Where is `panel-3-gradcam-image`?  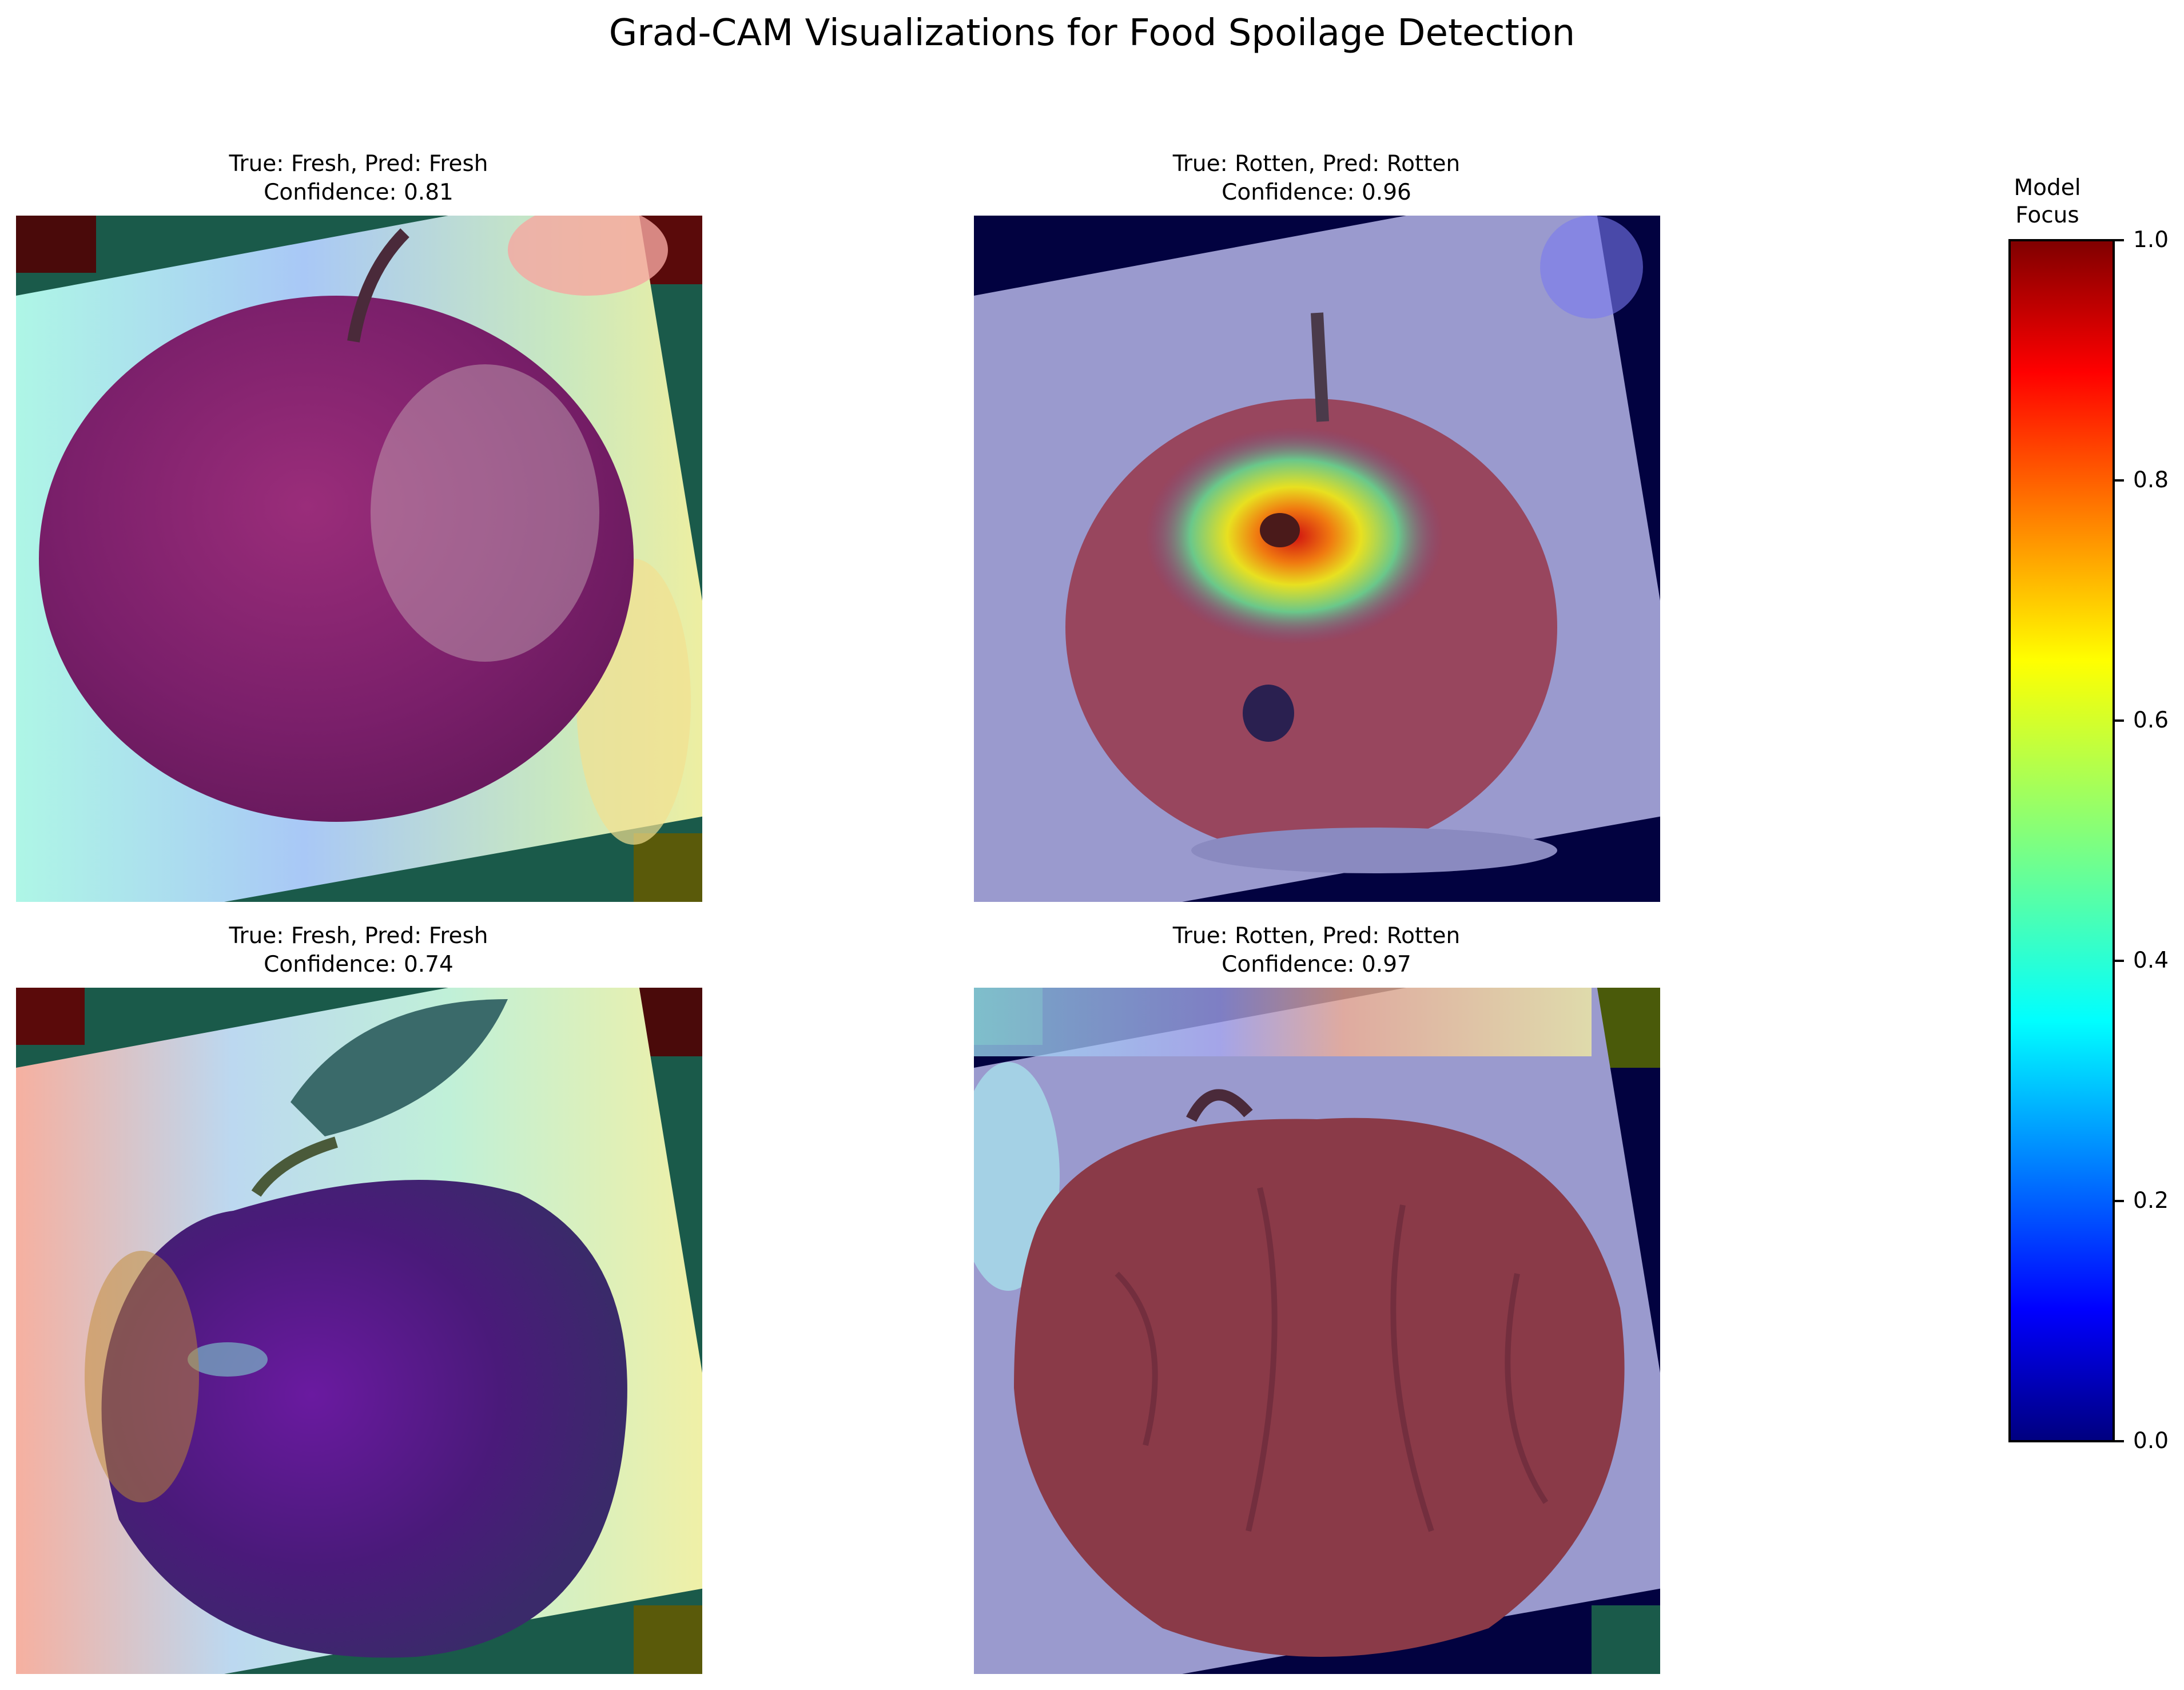 panel-3-gradcam-image is located at coordinates (359, 1331).